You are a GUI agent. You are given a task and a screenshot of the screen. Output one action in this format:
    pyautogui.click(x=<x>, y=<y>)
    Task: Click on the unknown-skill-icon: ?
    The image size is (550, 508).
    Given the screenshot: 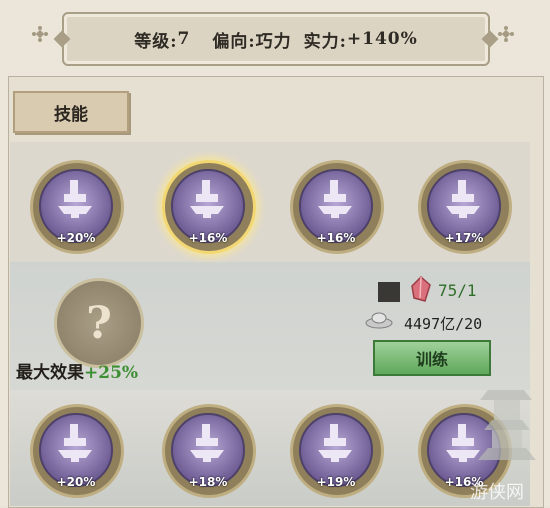 What is the action you would take?
    pyautogui.click(x=99, y=323)
    